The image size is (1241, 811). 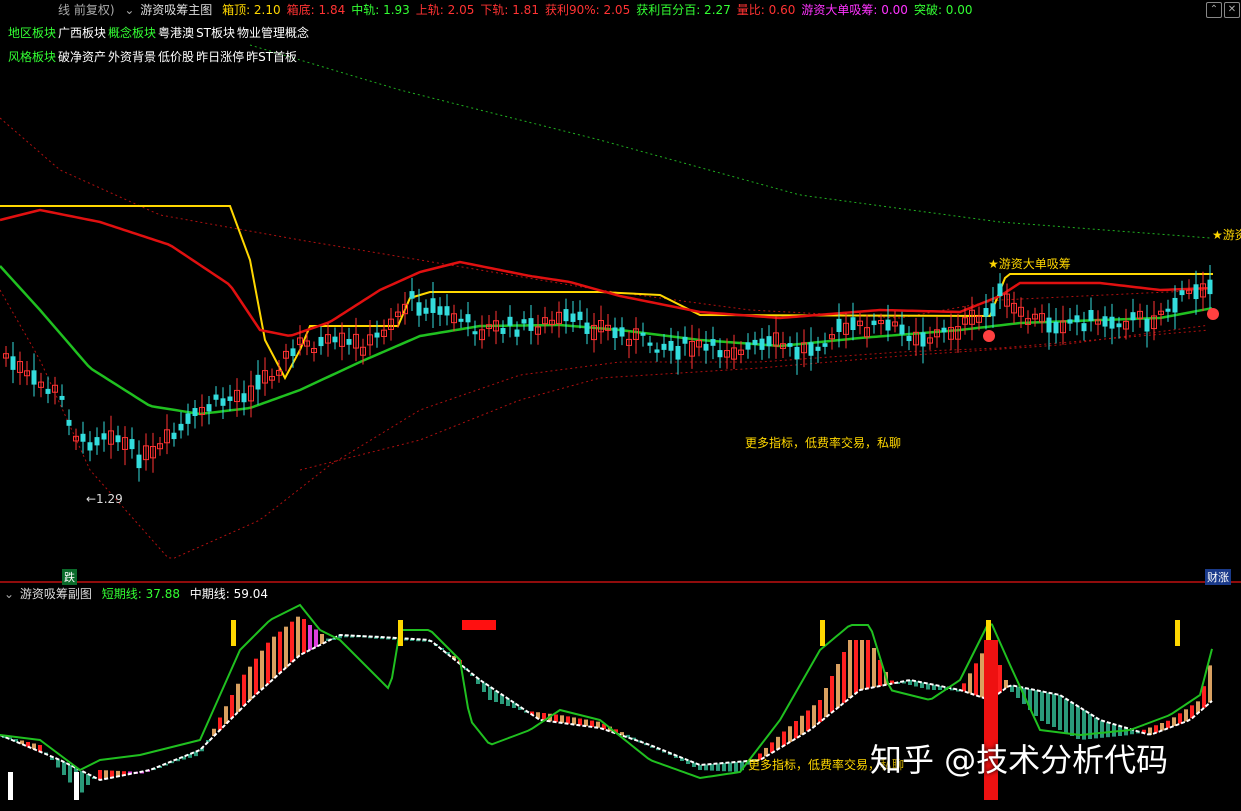 What do you see at coordinates (1214, 10) in the screenshot?
I see `collapse-icon: ⌃` at bounding box center [1214, 10].